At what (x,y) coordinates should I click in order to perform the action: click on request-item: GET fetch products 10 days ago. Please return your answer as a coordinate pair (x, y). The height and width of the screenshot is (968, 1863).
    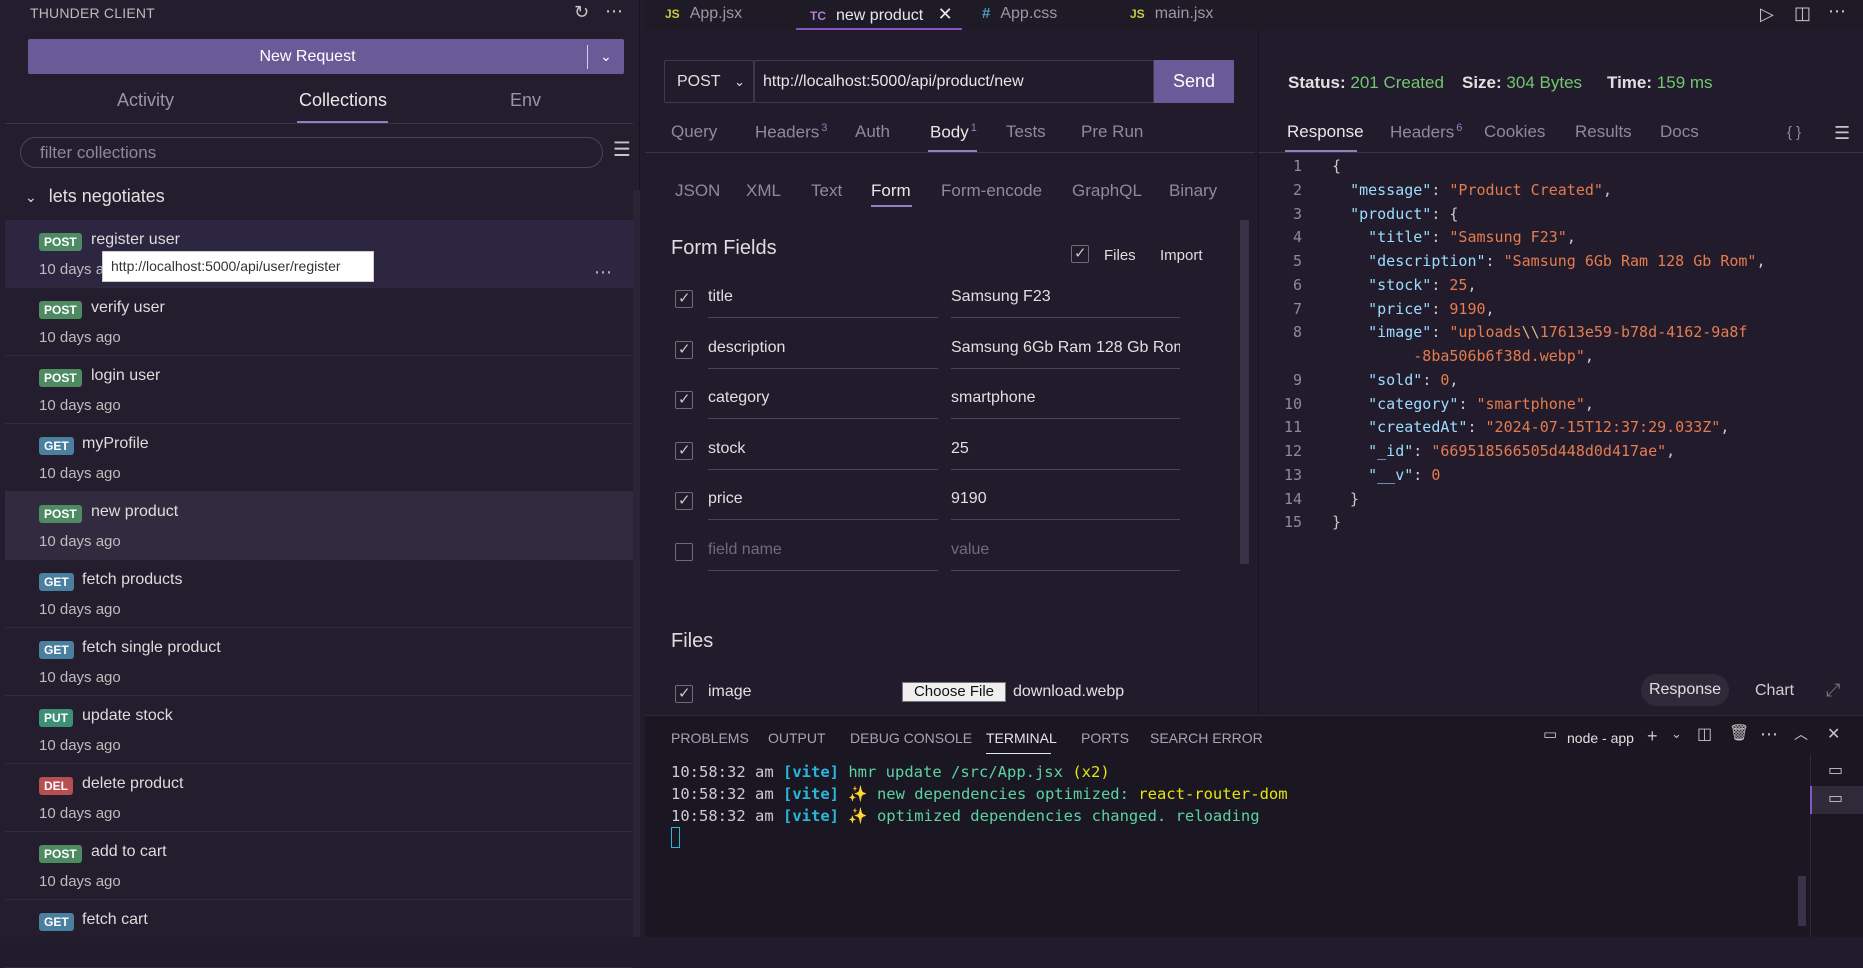
    Looking at the image, I should click on (319, 594).